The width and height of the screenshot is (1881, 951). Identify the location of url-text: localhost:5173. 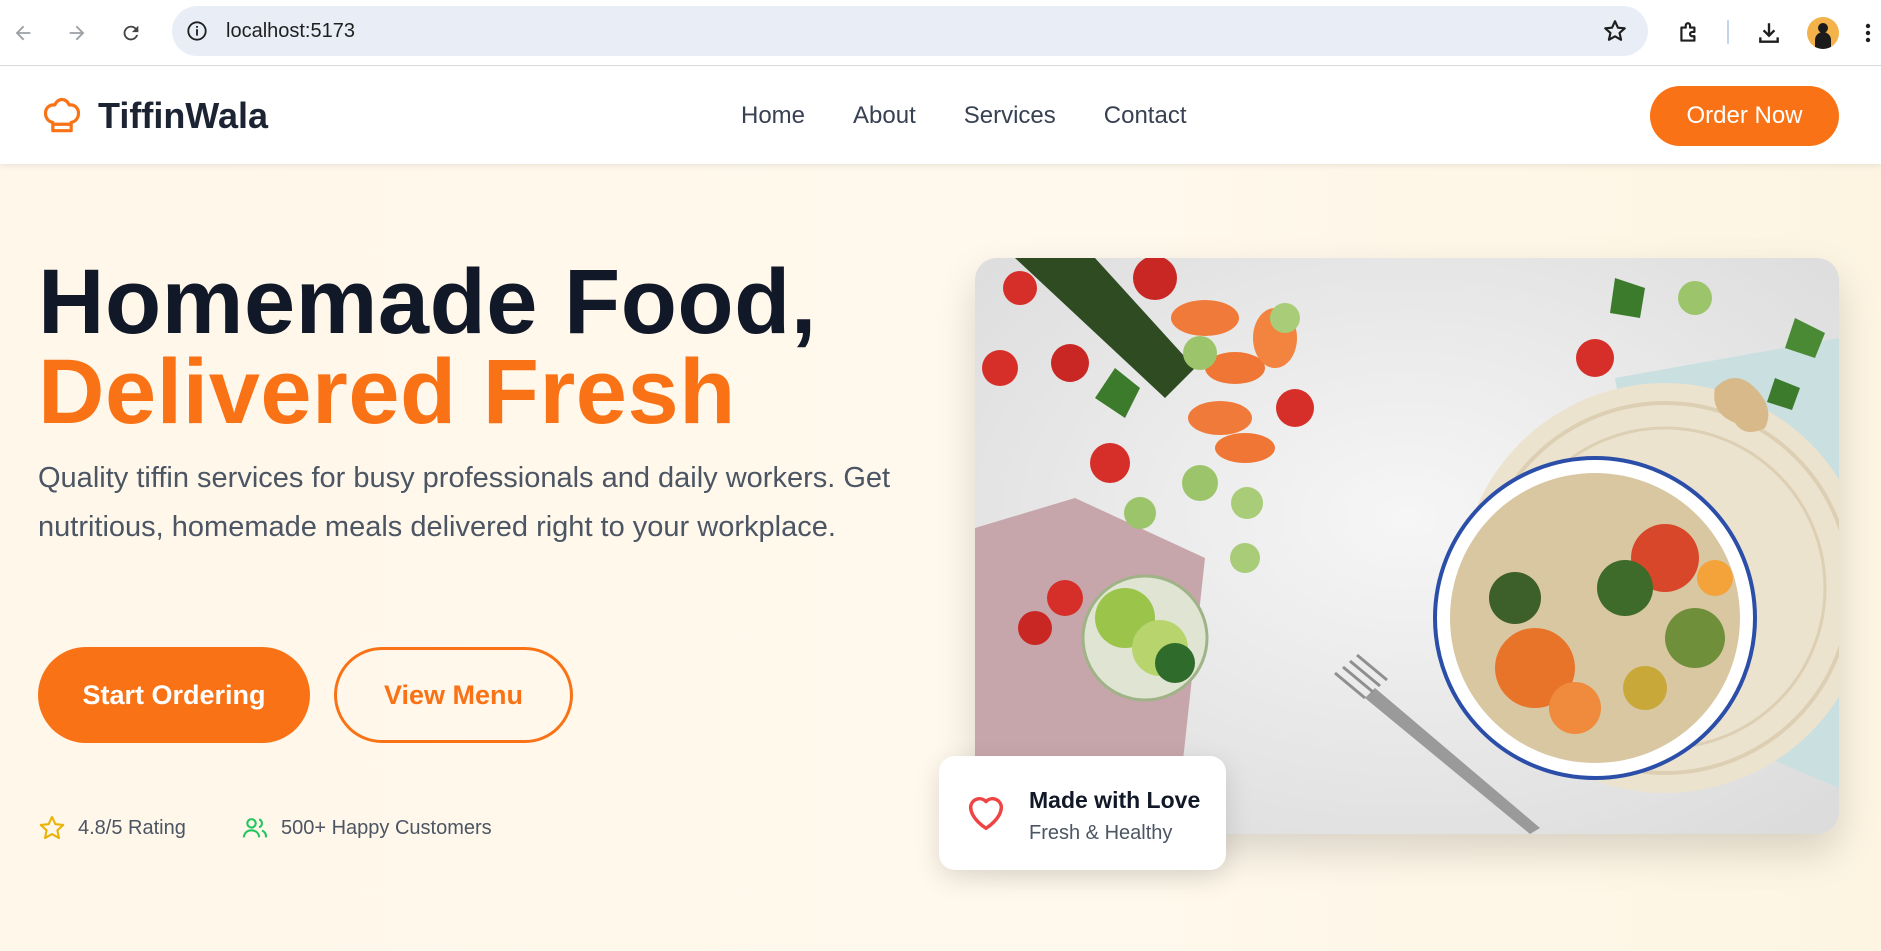
(290, 31).